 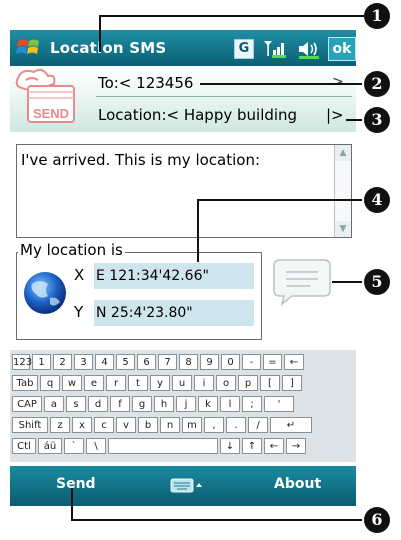 What do you see at coordinates (24, 446) in the screenshot?
I see `key-ctl: Ctl` at bounding box center [24, 446].